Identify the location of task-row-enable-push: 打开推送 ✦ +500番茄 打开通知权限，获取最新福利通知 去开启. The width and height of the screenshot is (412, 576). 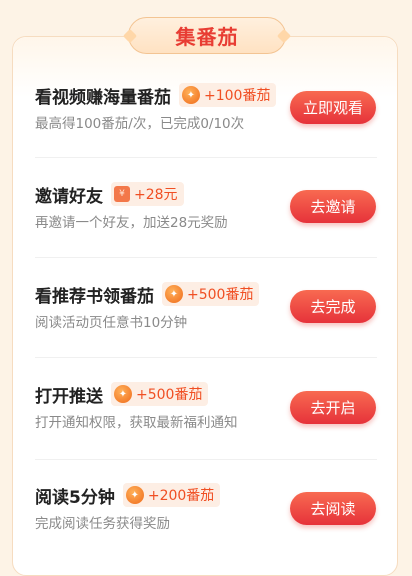
(205, 406).